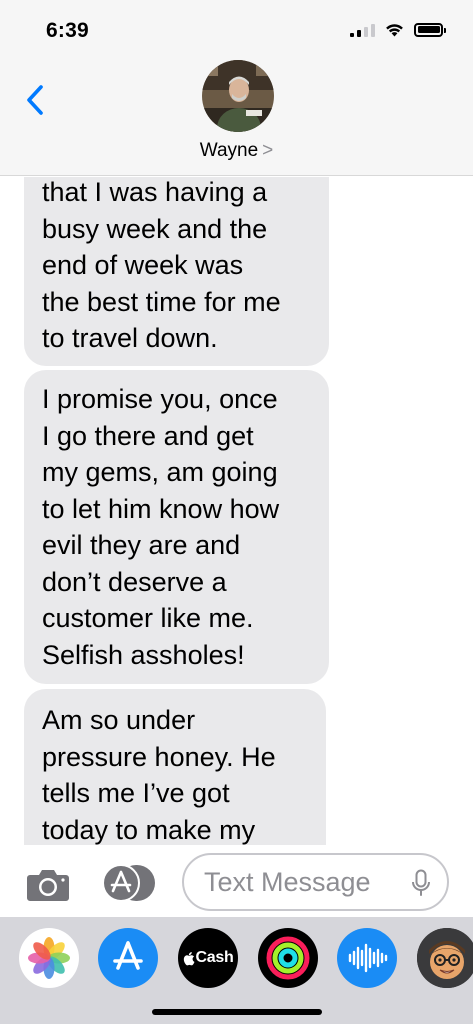 This screenshot has width=473, height=1024. Describe the element at coordinates (421, 883) in the screenshot. I see `microphone-icon` at that location.